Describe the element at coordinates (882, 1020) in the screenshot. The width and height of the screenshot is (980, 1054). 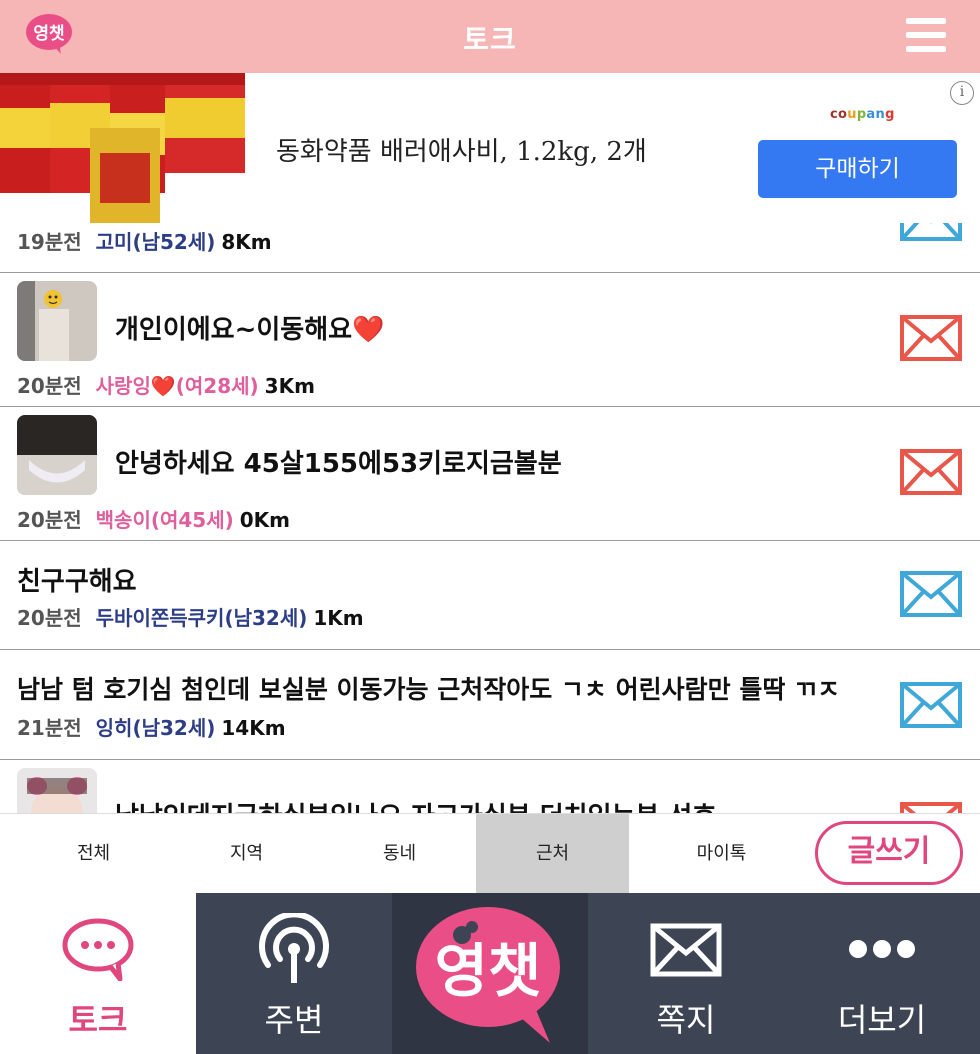
I see `nav-label: 더보기` at that location.